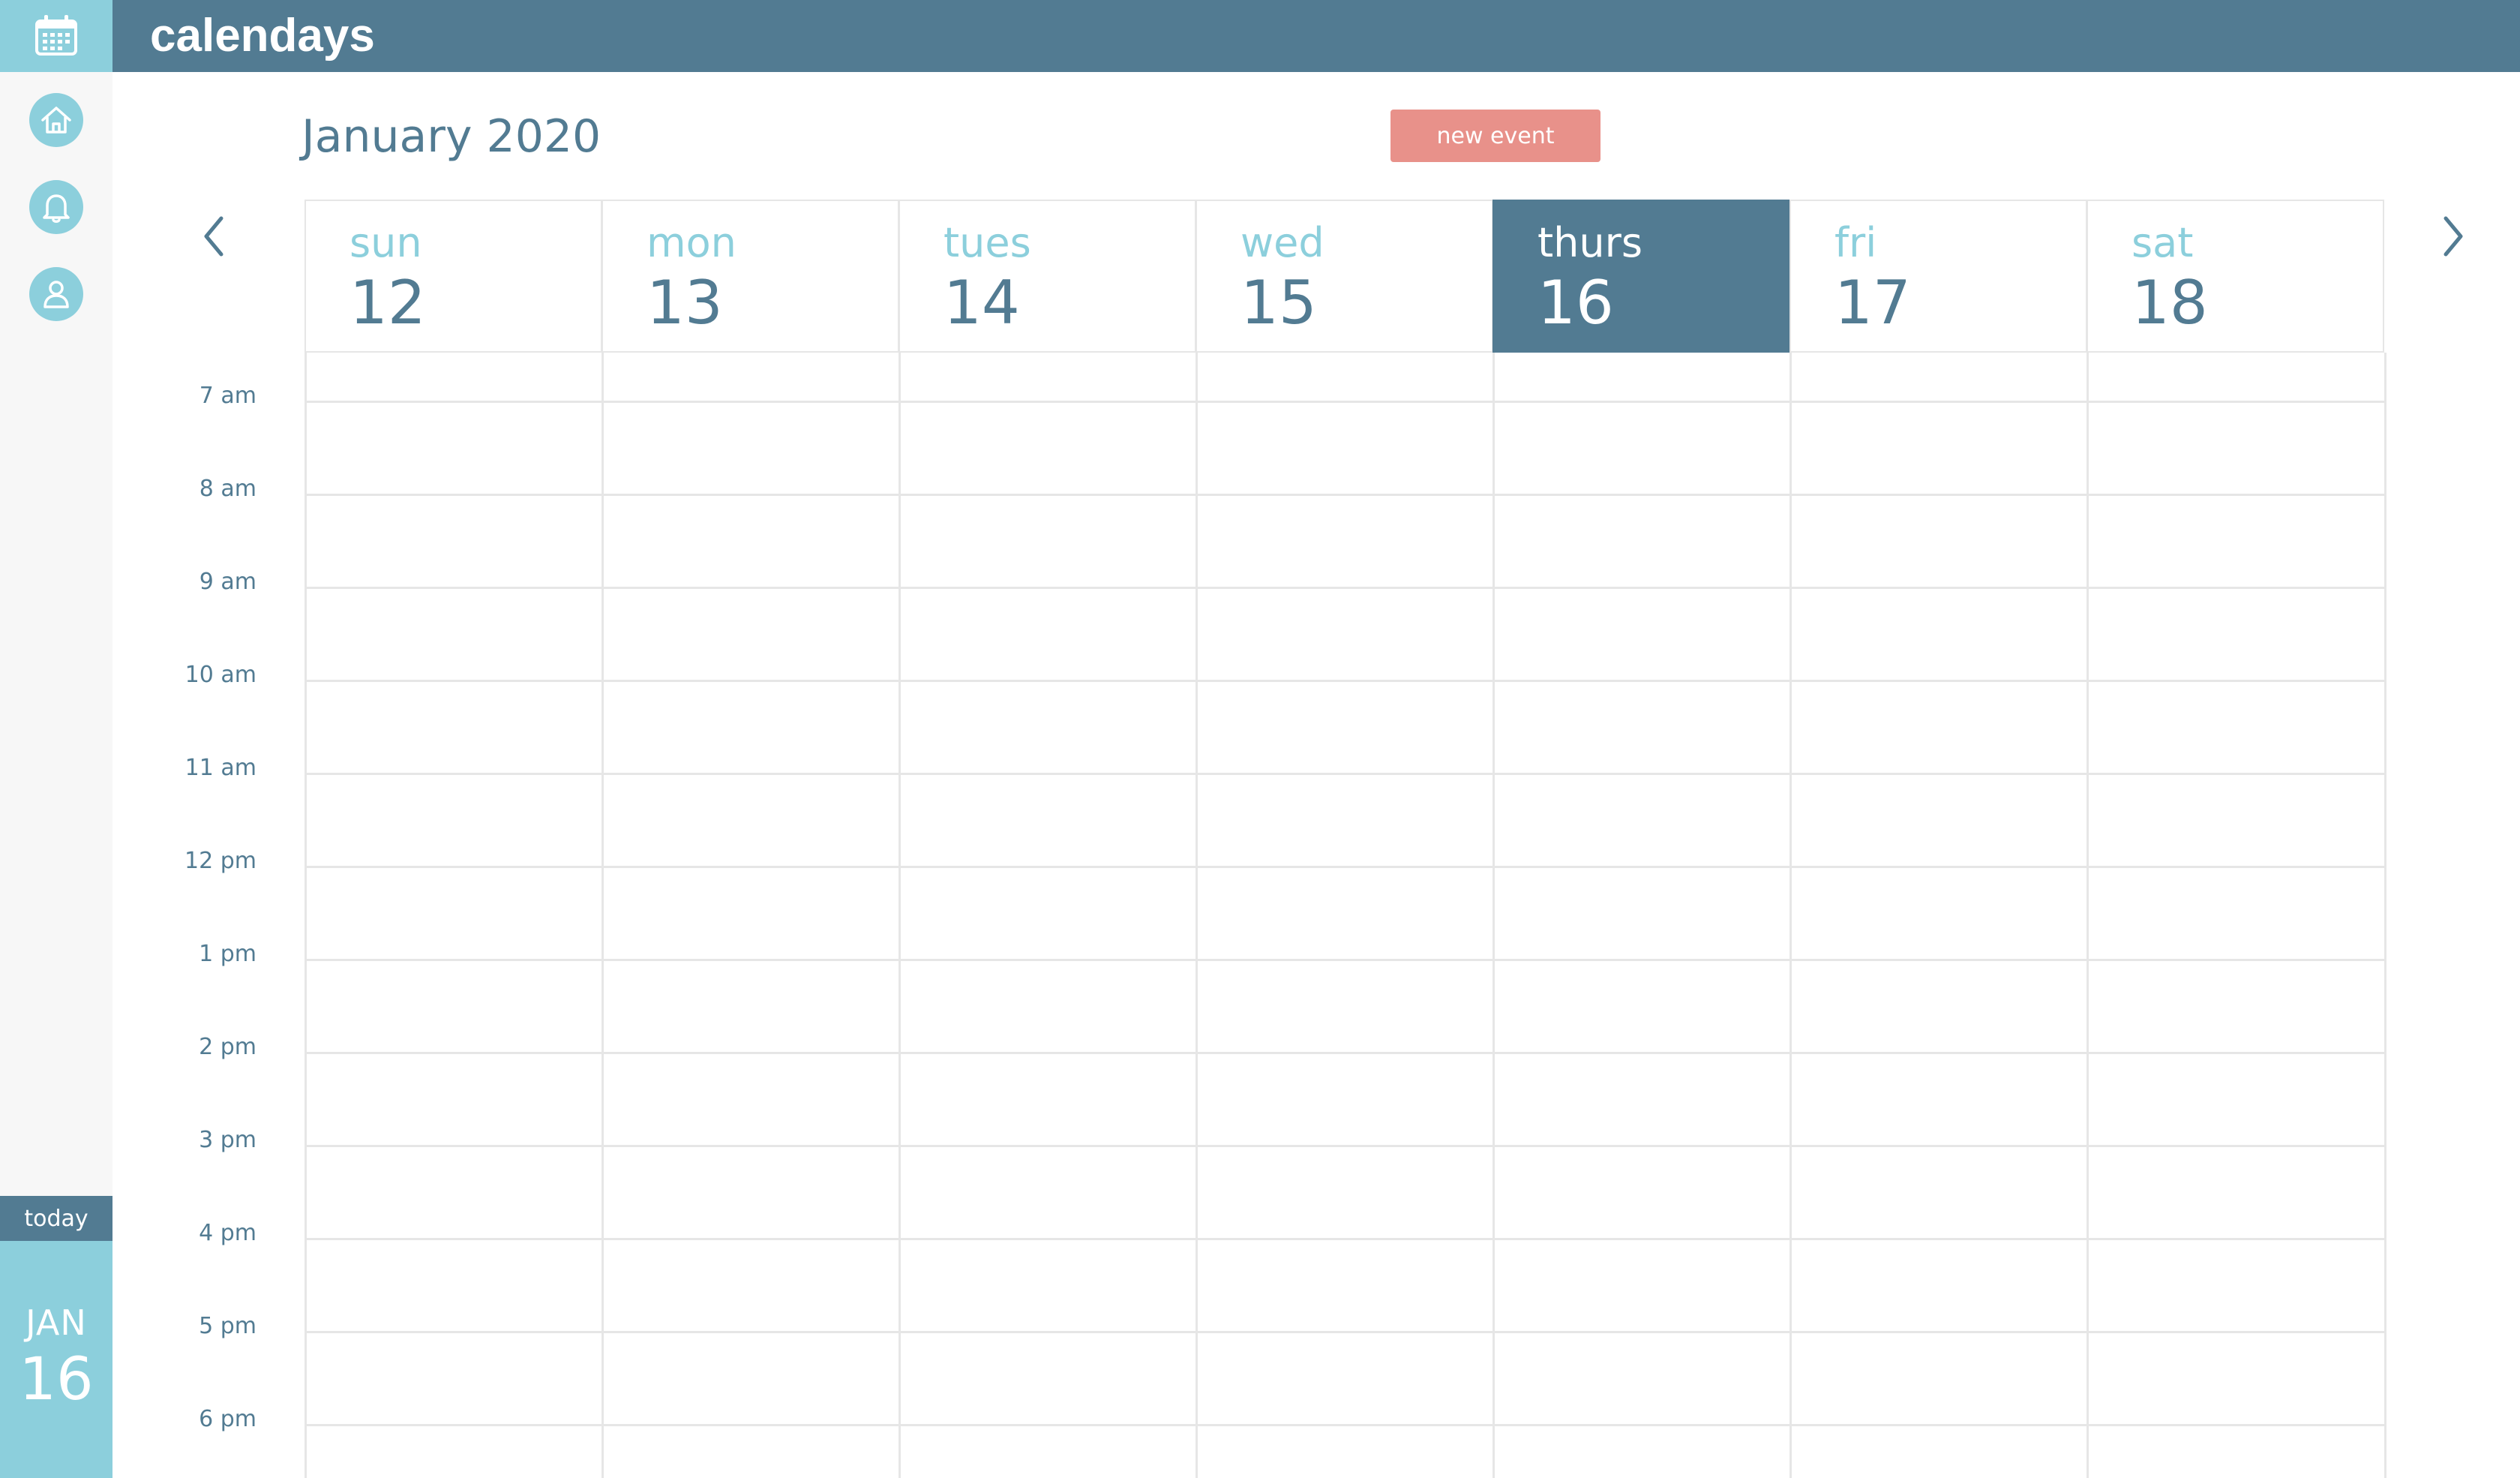 Image resolution: width=2520 pixels, height=1478 pixels. I want to click on time-label: 7 am, so click(227, 396).